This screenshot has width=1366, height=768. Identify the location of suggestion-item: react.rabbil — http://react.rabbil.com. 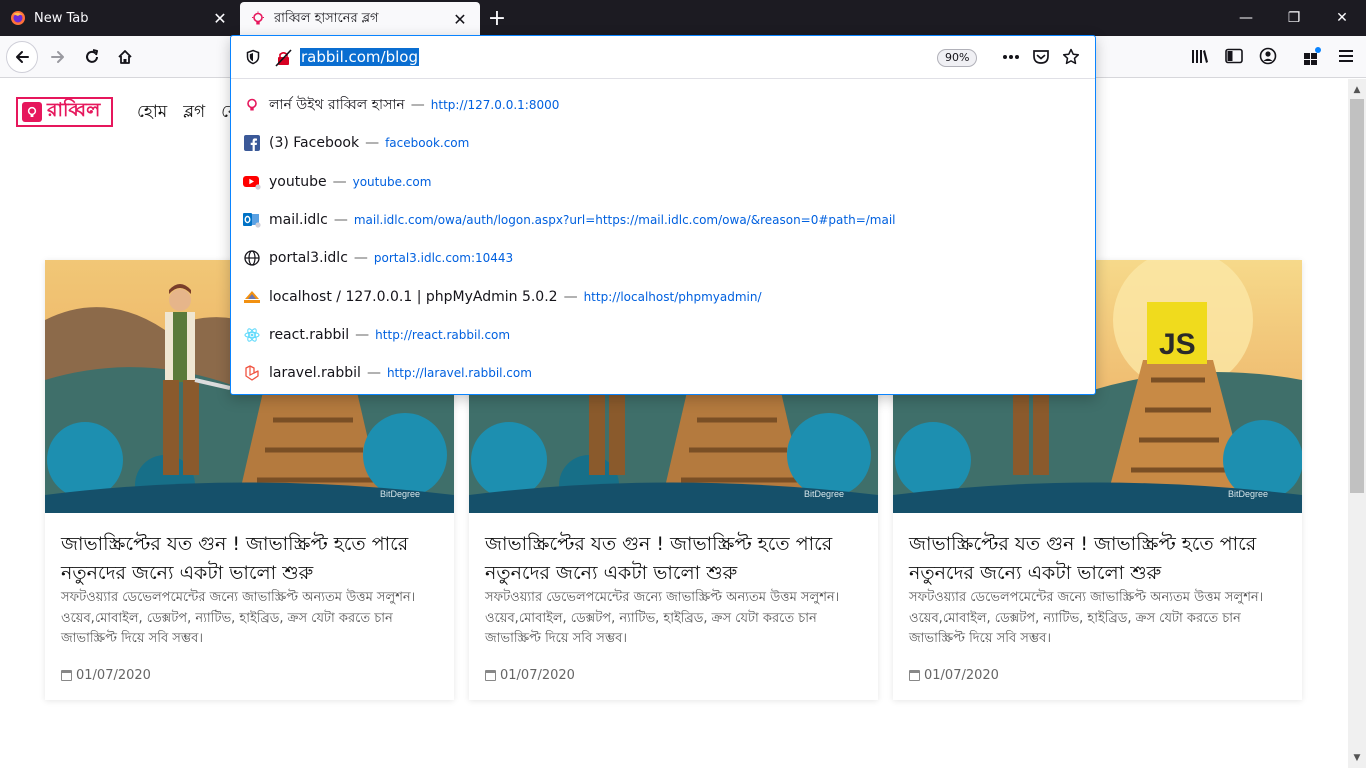
(663, 335).